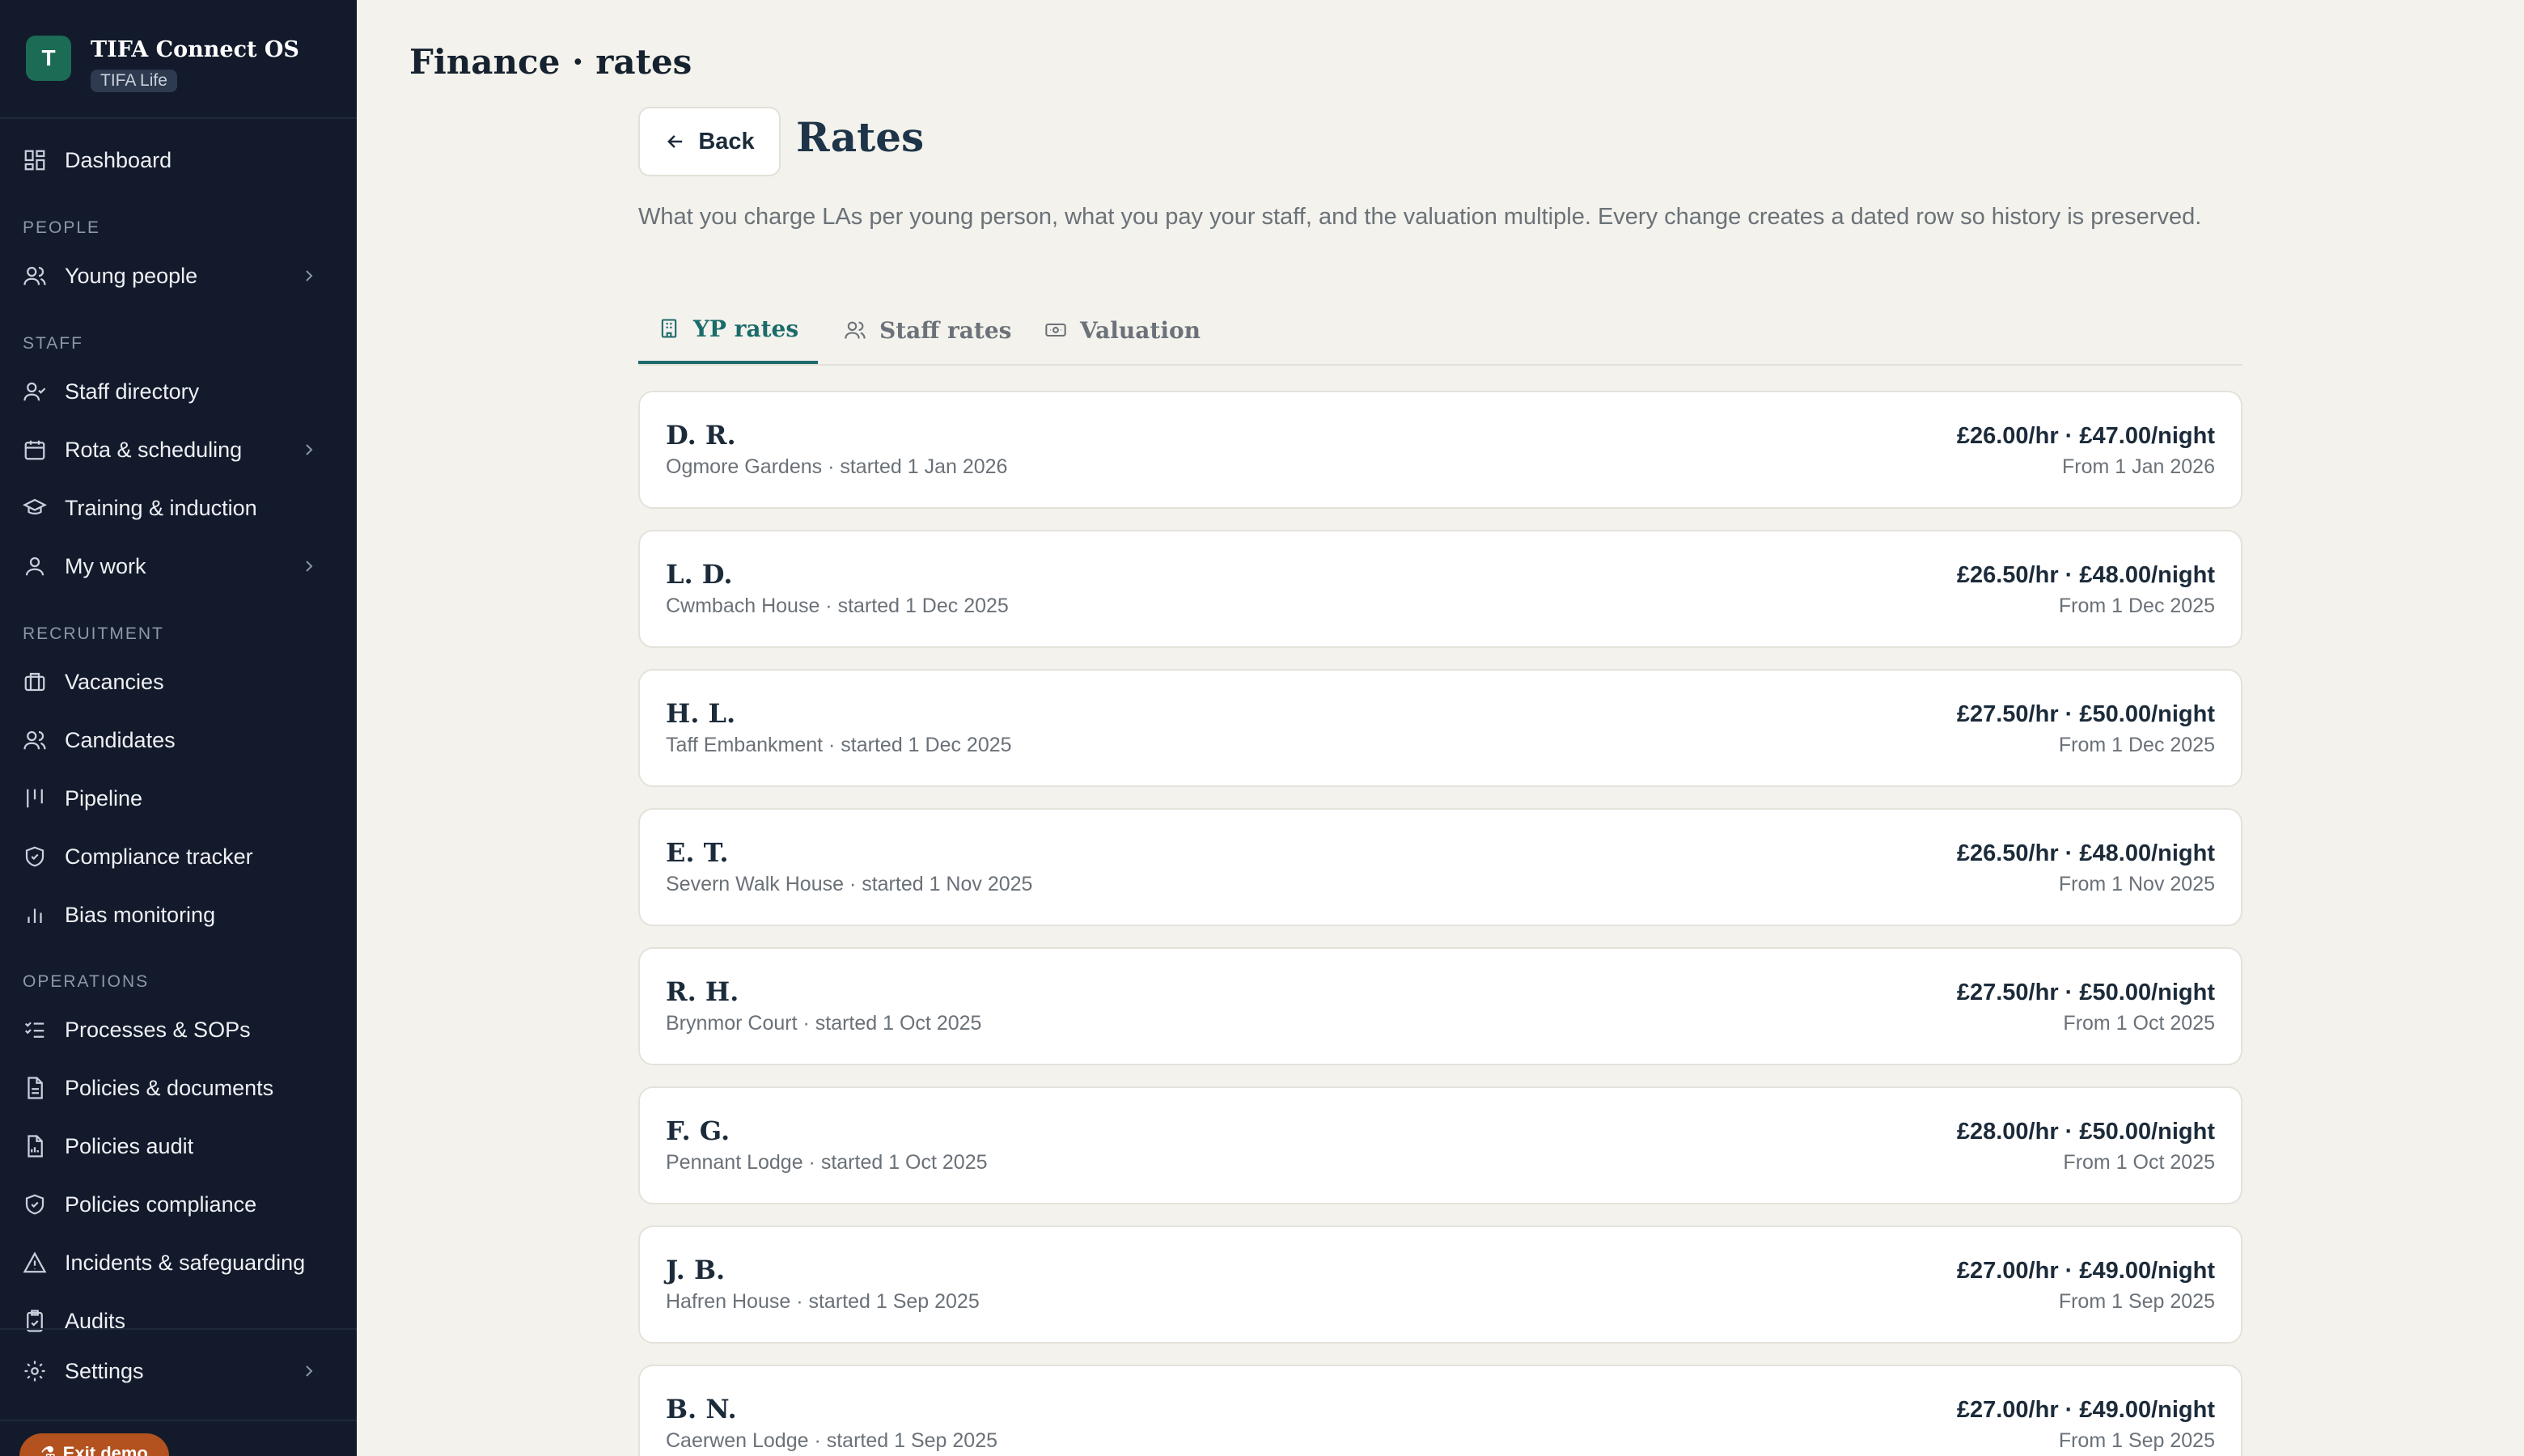 The height and width of the screenshot is (1456, 2524). Describe the element at coordinates (824, 1023) in the screenshot. I see `placement-detail: Brynmor Court · started 1 Oct 2025` at that location.